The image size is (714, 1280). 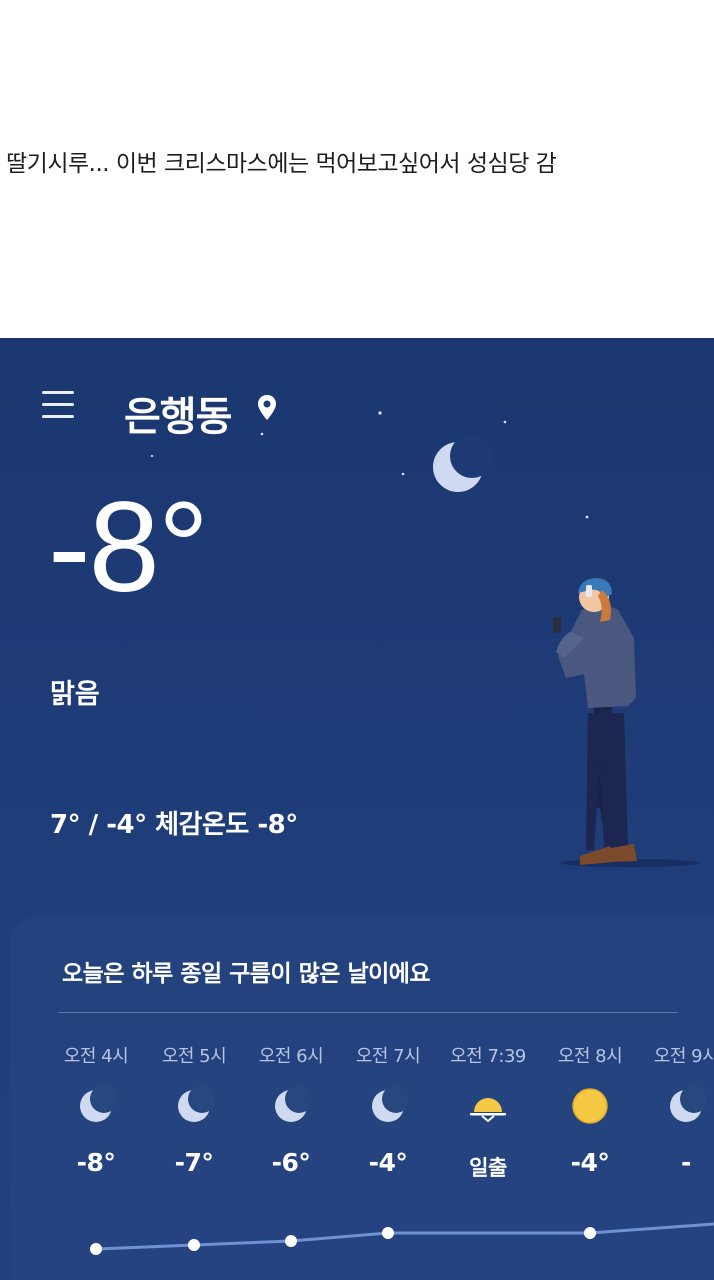 I want to click on post-text: 딸기시루... 이번 크리스마스에는 먹어보고싶어서 성심당 감, so click(x=281, y=164).